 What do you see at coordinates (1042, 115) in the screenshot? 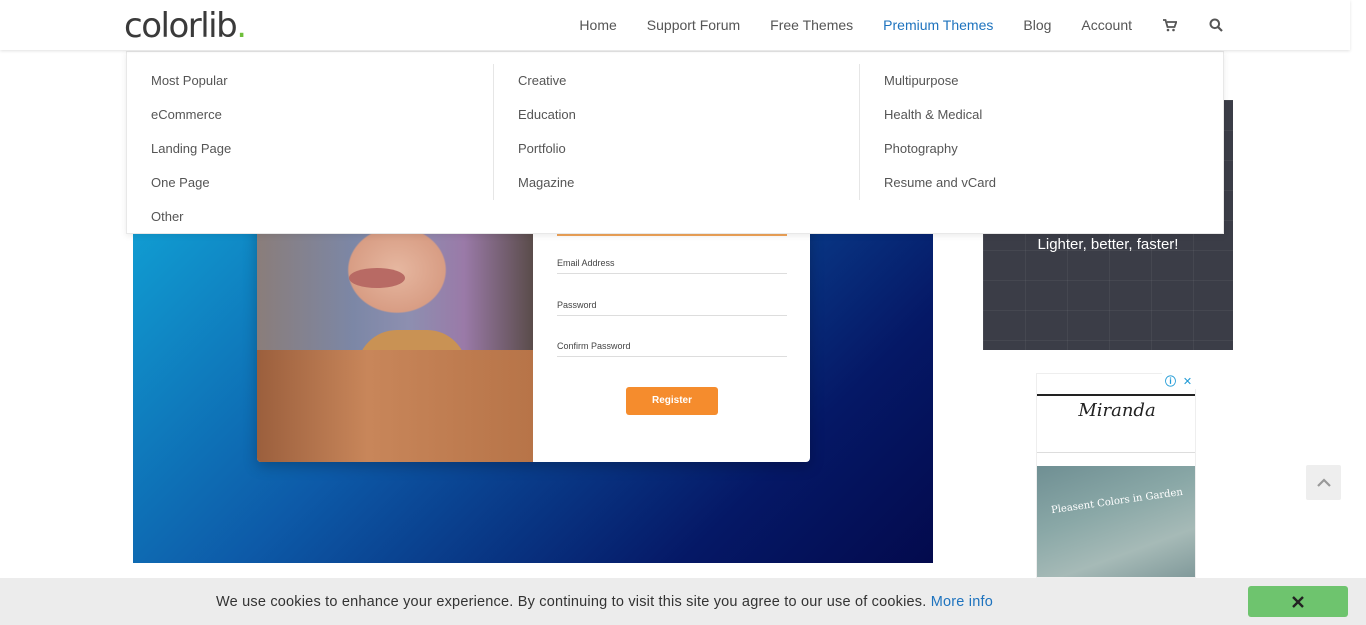
I see `menu-health-medical: Health & Medical` at bounding box center [1042, 115].